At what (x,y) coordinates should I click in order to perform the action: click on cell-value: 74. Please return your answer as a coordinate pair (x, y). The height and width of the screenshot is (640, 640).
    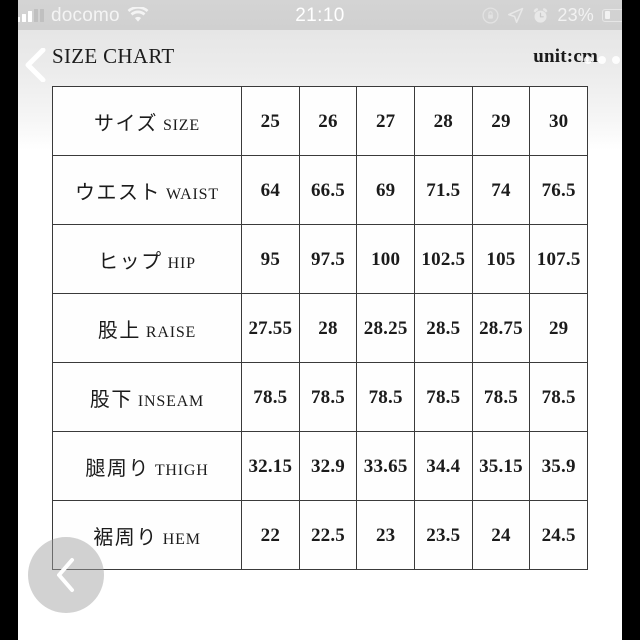
    Looking at the image, I should click on (501, 190).